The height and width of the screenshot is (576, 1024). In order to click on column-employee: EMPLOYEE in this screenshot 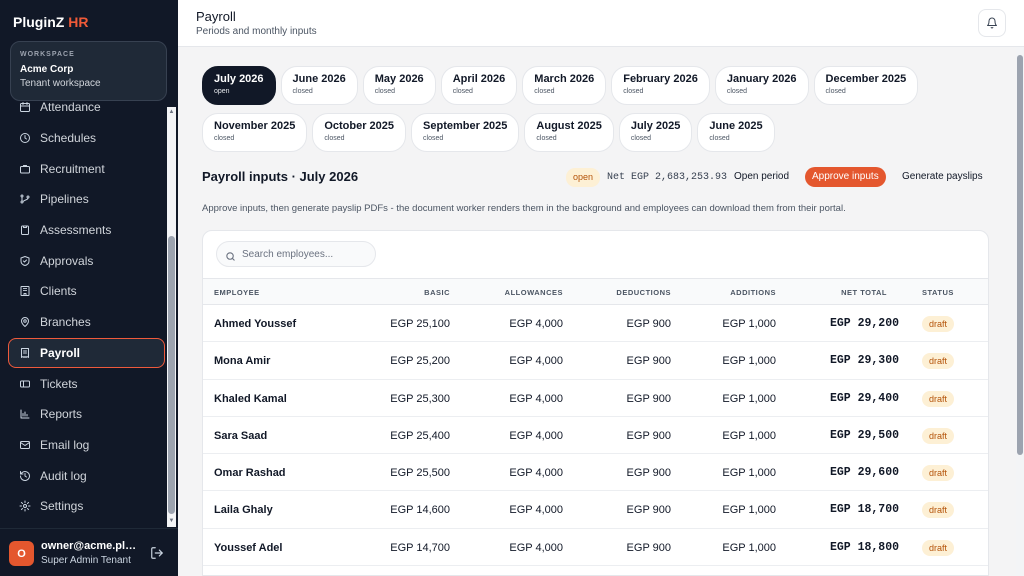, I will do `click(237, 292)`.